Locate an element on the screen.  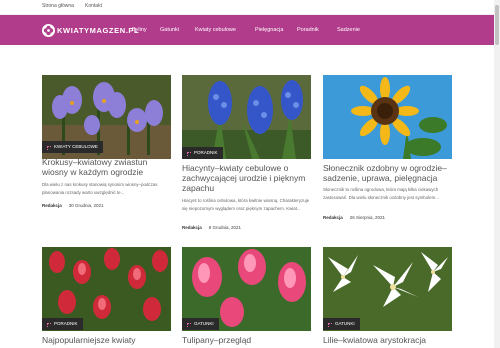
nav-item-byliny: Byliny is located at coordinates (139, 30).